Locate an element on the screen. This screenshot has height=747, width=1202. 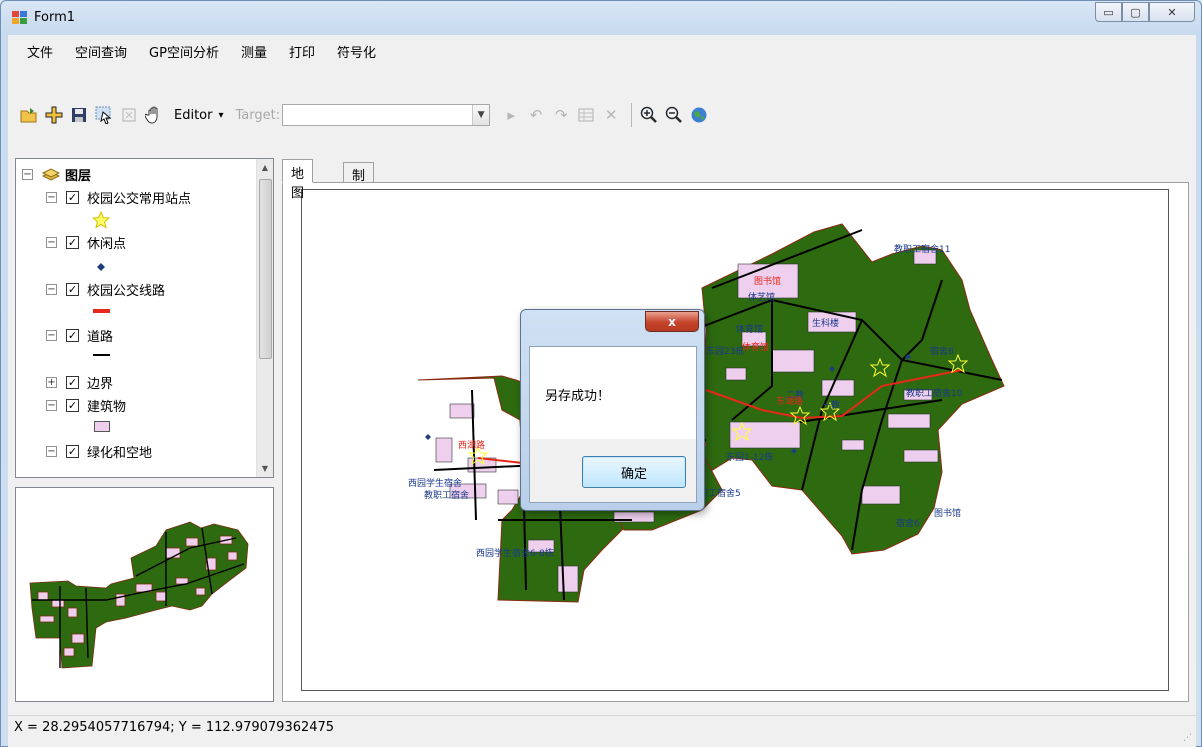
expand-icon: + is located at coordinates (51, 382).